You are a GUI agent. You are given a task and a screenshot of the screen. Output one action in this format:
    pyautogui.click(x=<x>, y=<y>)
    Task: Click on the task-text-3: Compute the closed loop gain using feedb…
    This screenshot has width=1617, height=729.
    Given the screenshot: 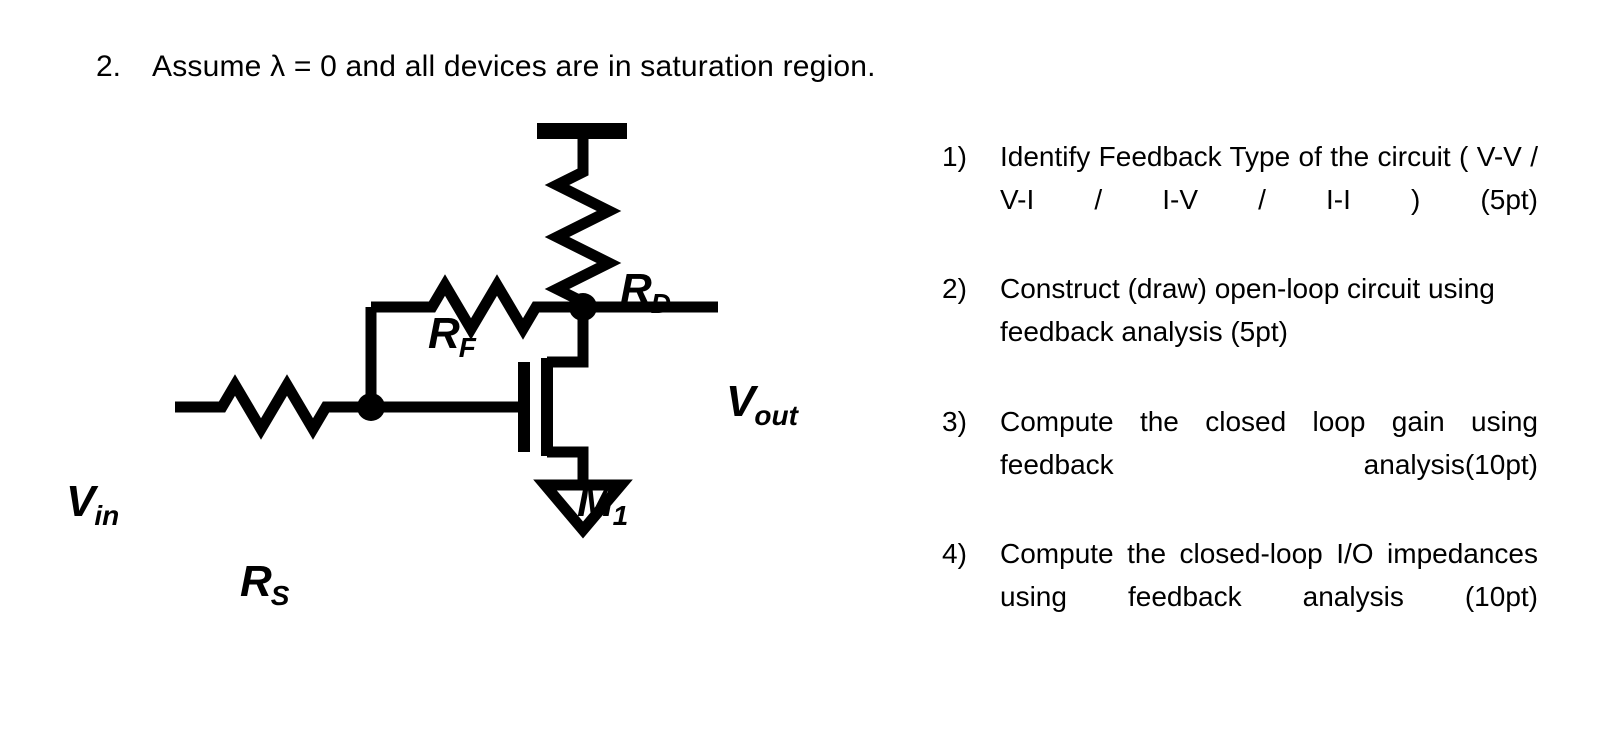 What is the action you would take?
    pyautogui.click(x=1269, y=442)
    